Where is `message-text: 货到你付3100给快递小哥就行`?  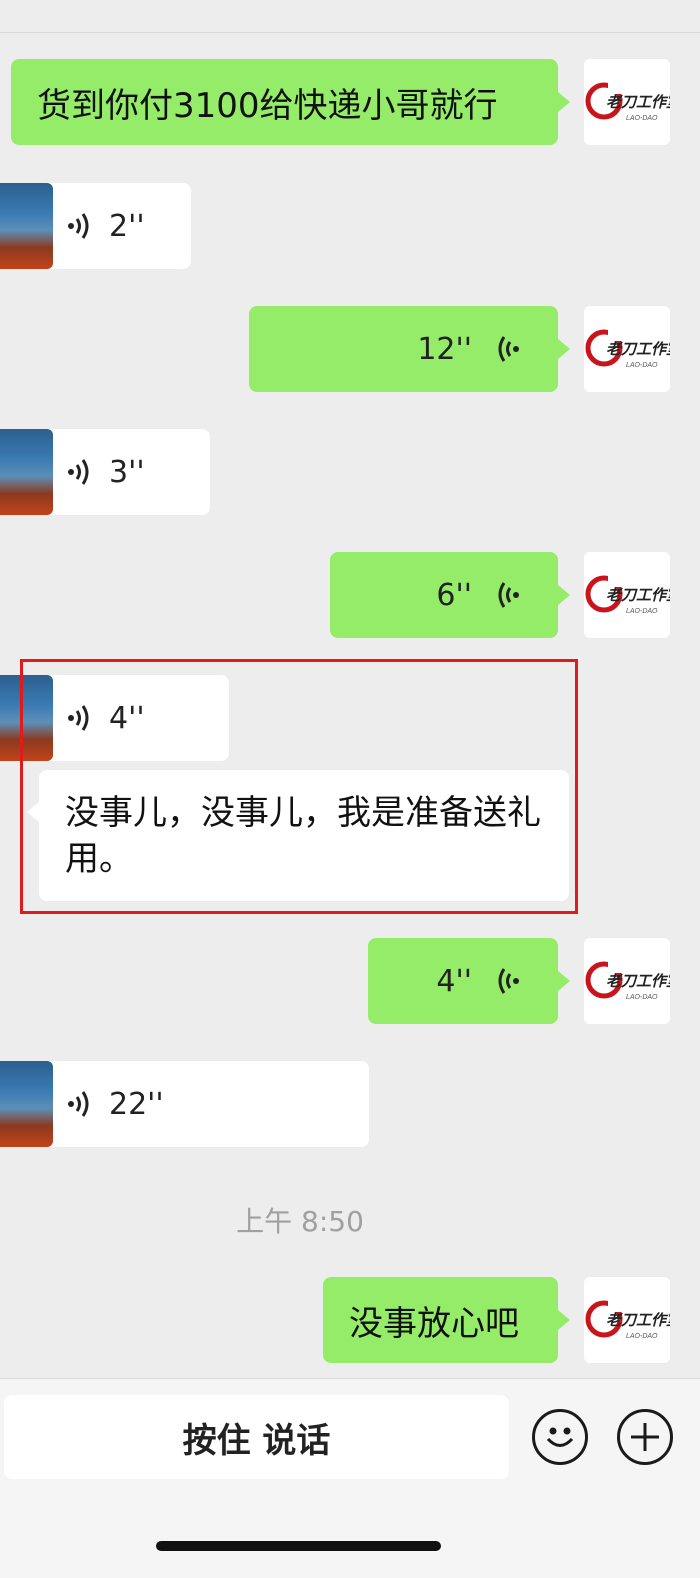 message-text: 货到你付3100给快递小哥就行 is located at coordinates (267, 105).